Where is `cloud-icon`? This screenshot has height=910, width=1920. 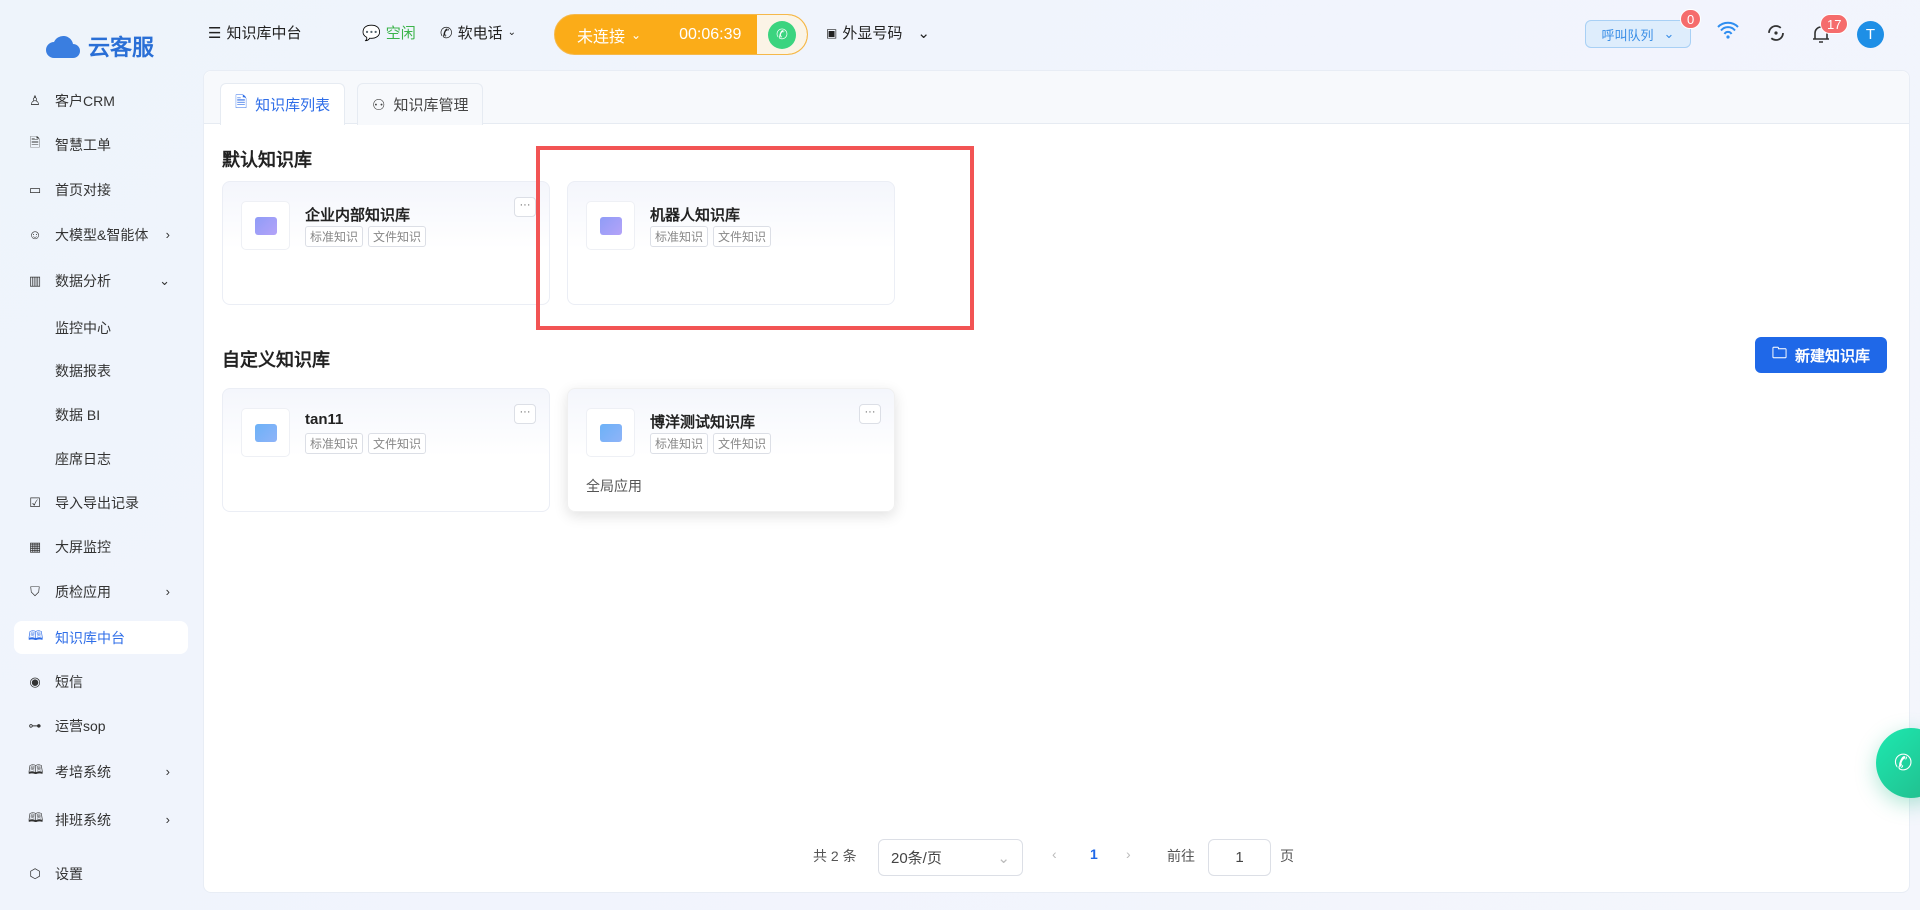 cloud-icon is located at coordinates (63, 46).